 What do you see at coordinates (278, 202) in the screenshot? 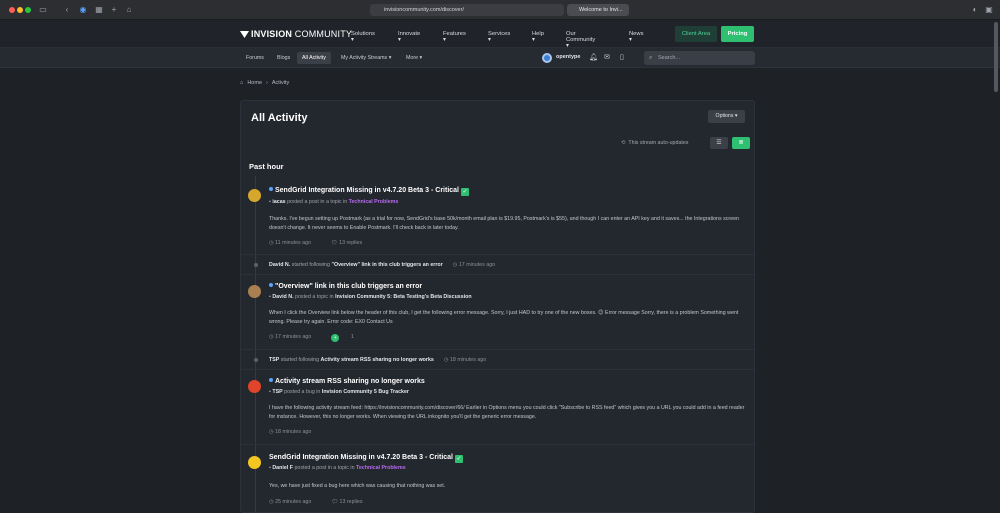
I see `author-link: iacas` at bounding box center [278, 202].